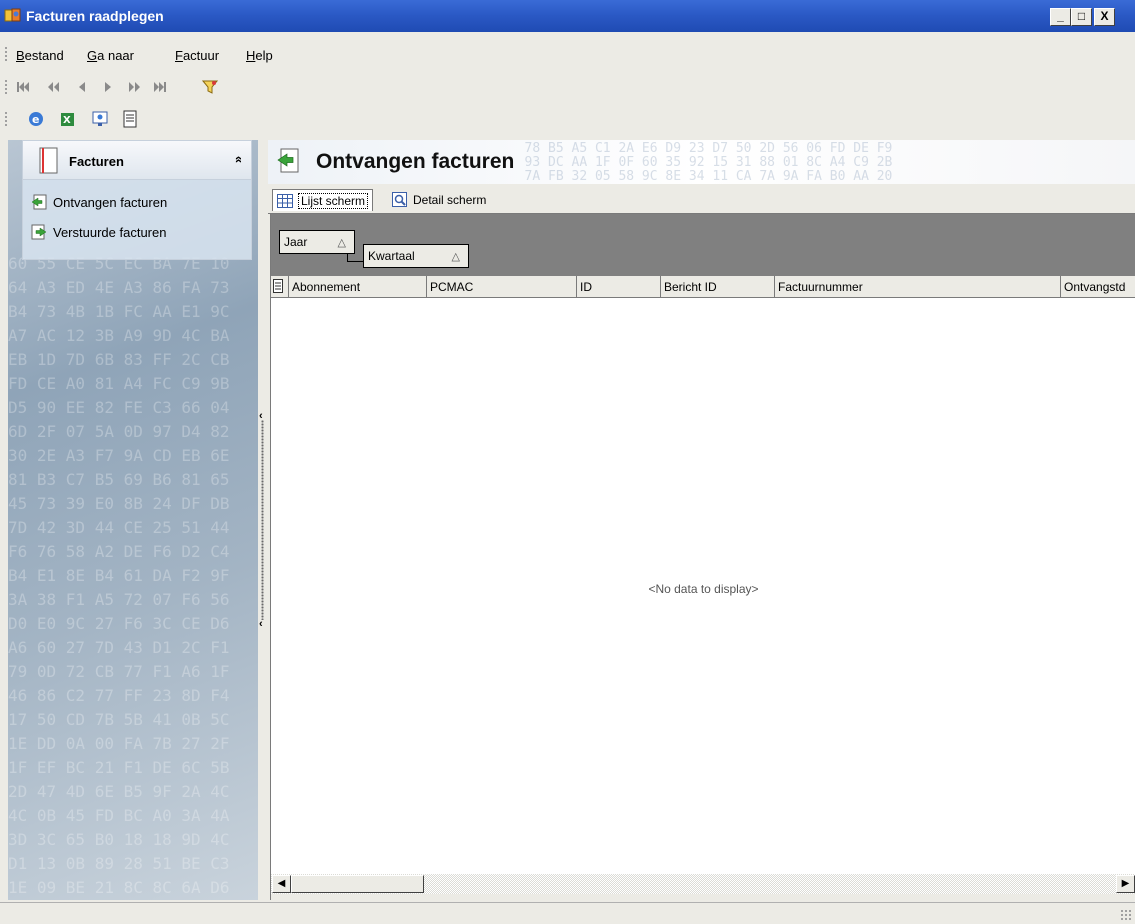  Describe the element at coordinates (358, 287) in the screenshot. I see `column-header-abonnement: Abonnement` at that location.